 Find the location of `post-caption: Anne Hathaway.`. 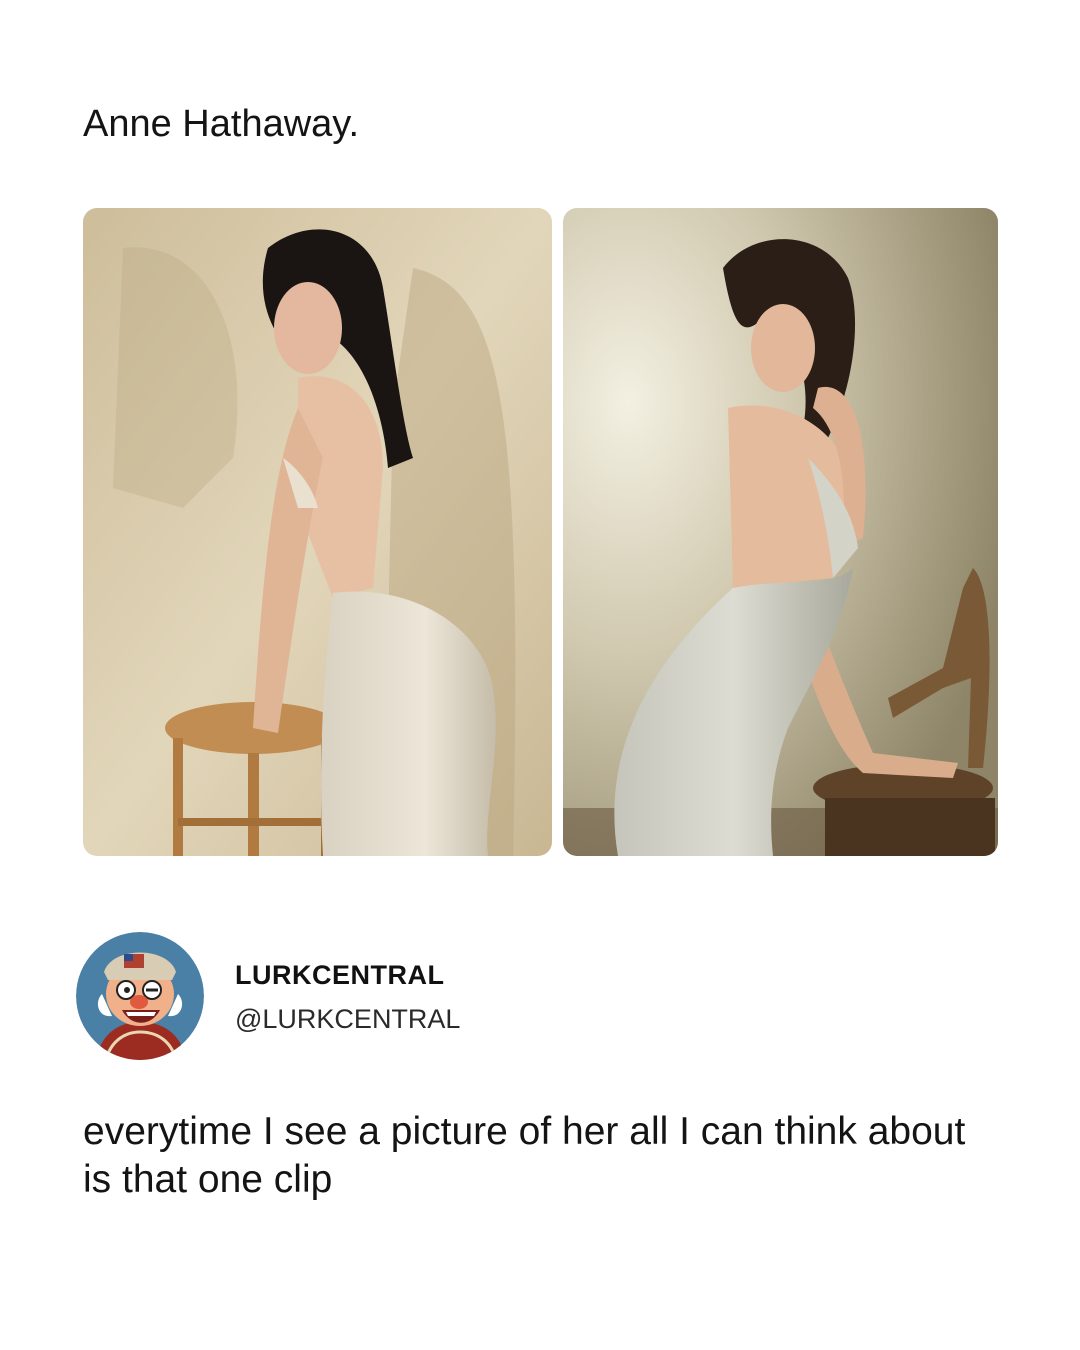

post-caption: Anne Hathaway. is located at coordinates (221, 124).